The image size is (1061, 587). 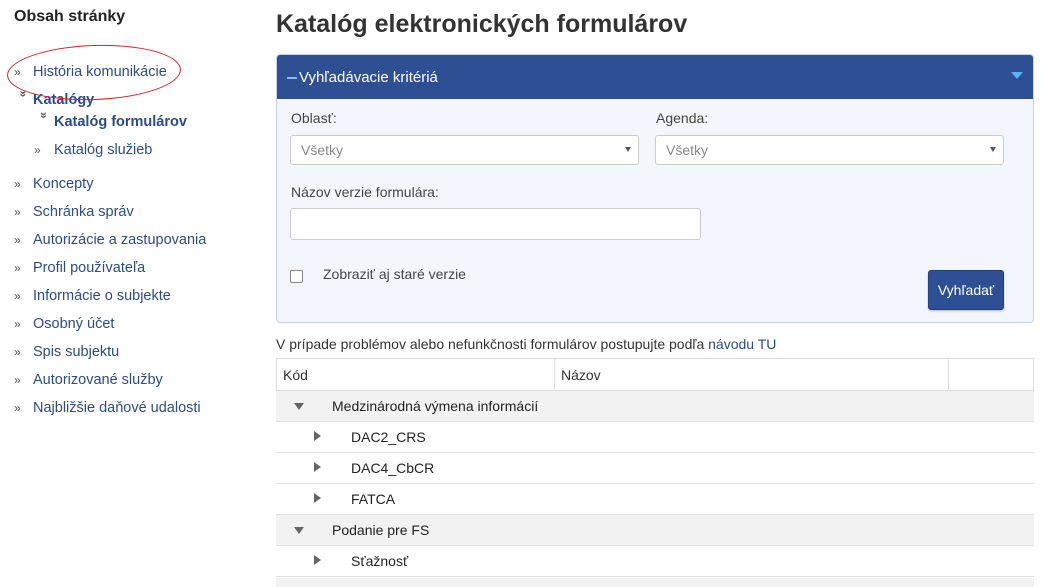 I want to click on sidebar-item-label: Schránka správ, so click(x=83, y=212).